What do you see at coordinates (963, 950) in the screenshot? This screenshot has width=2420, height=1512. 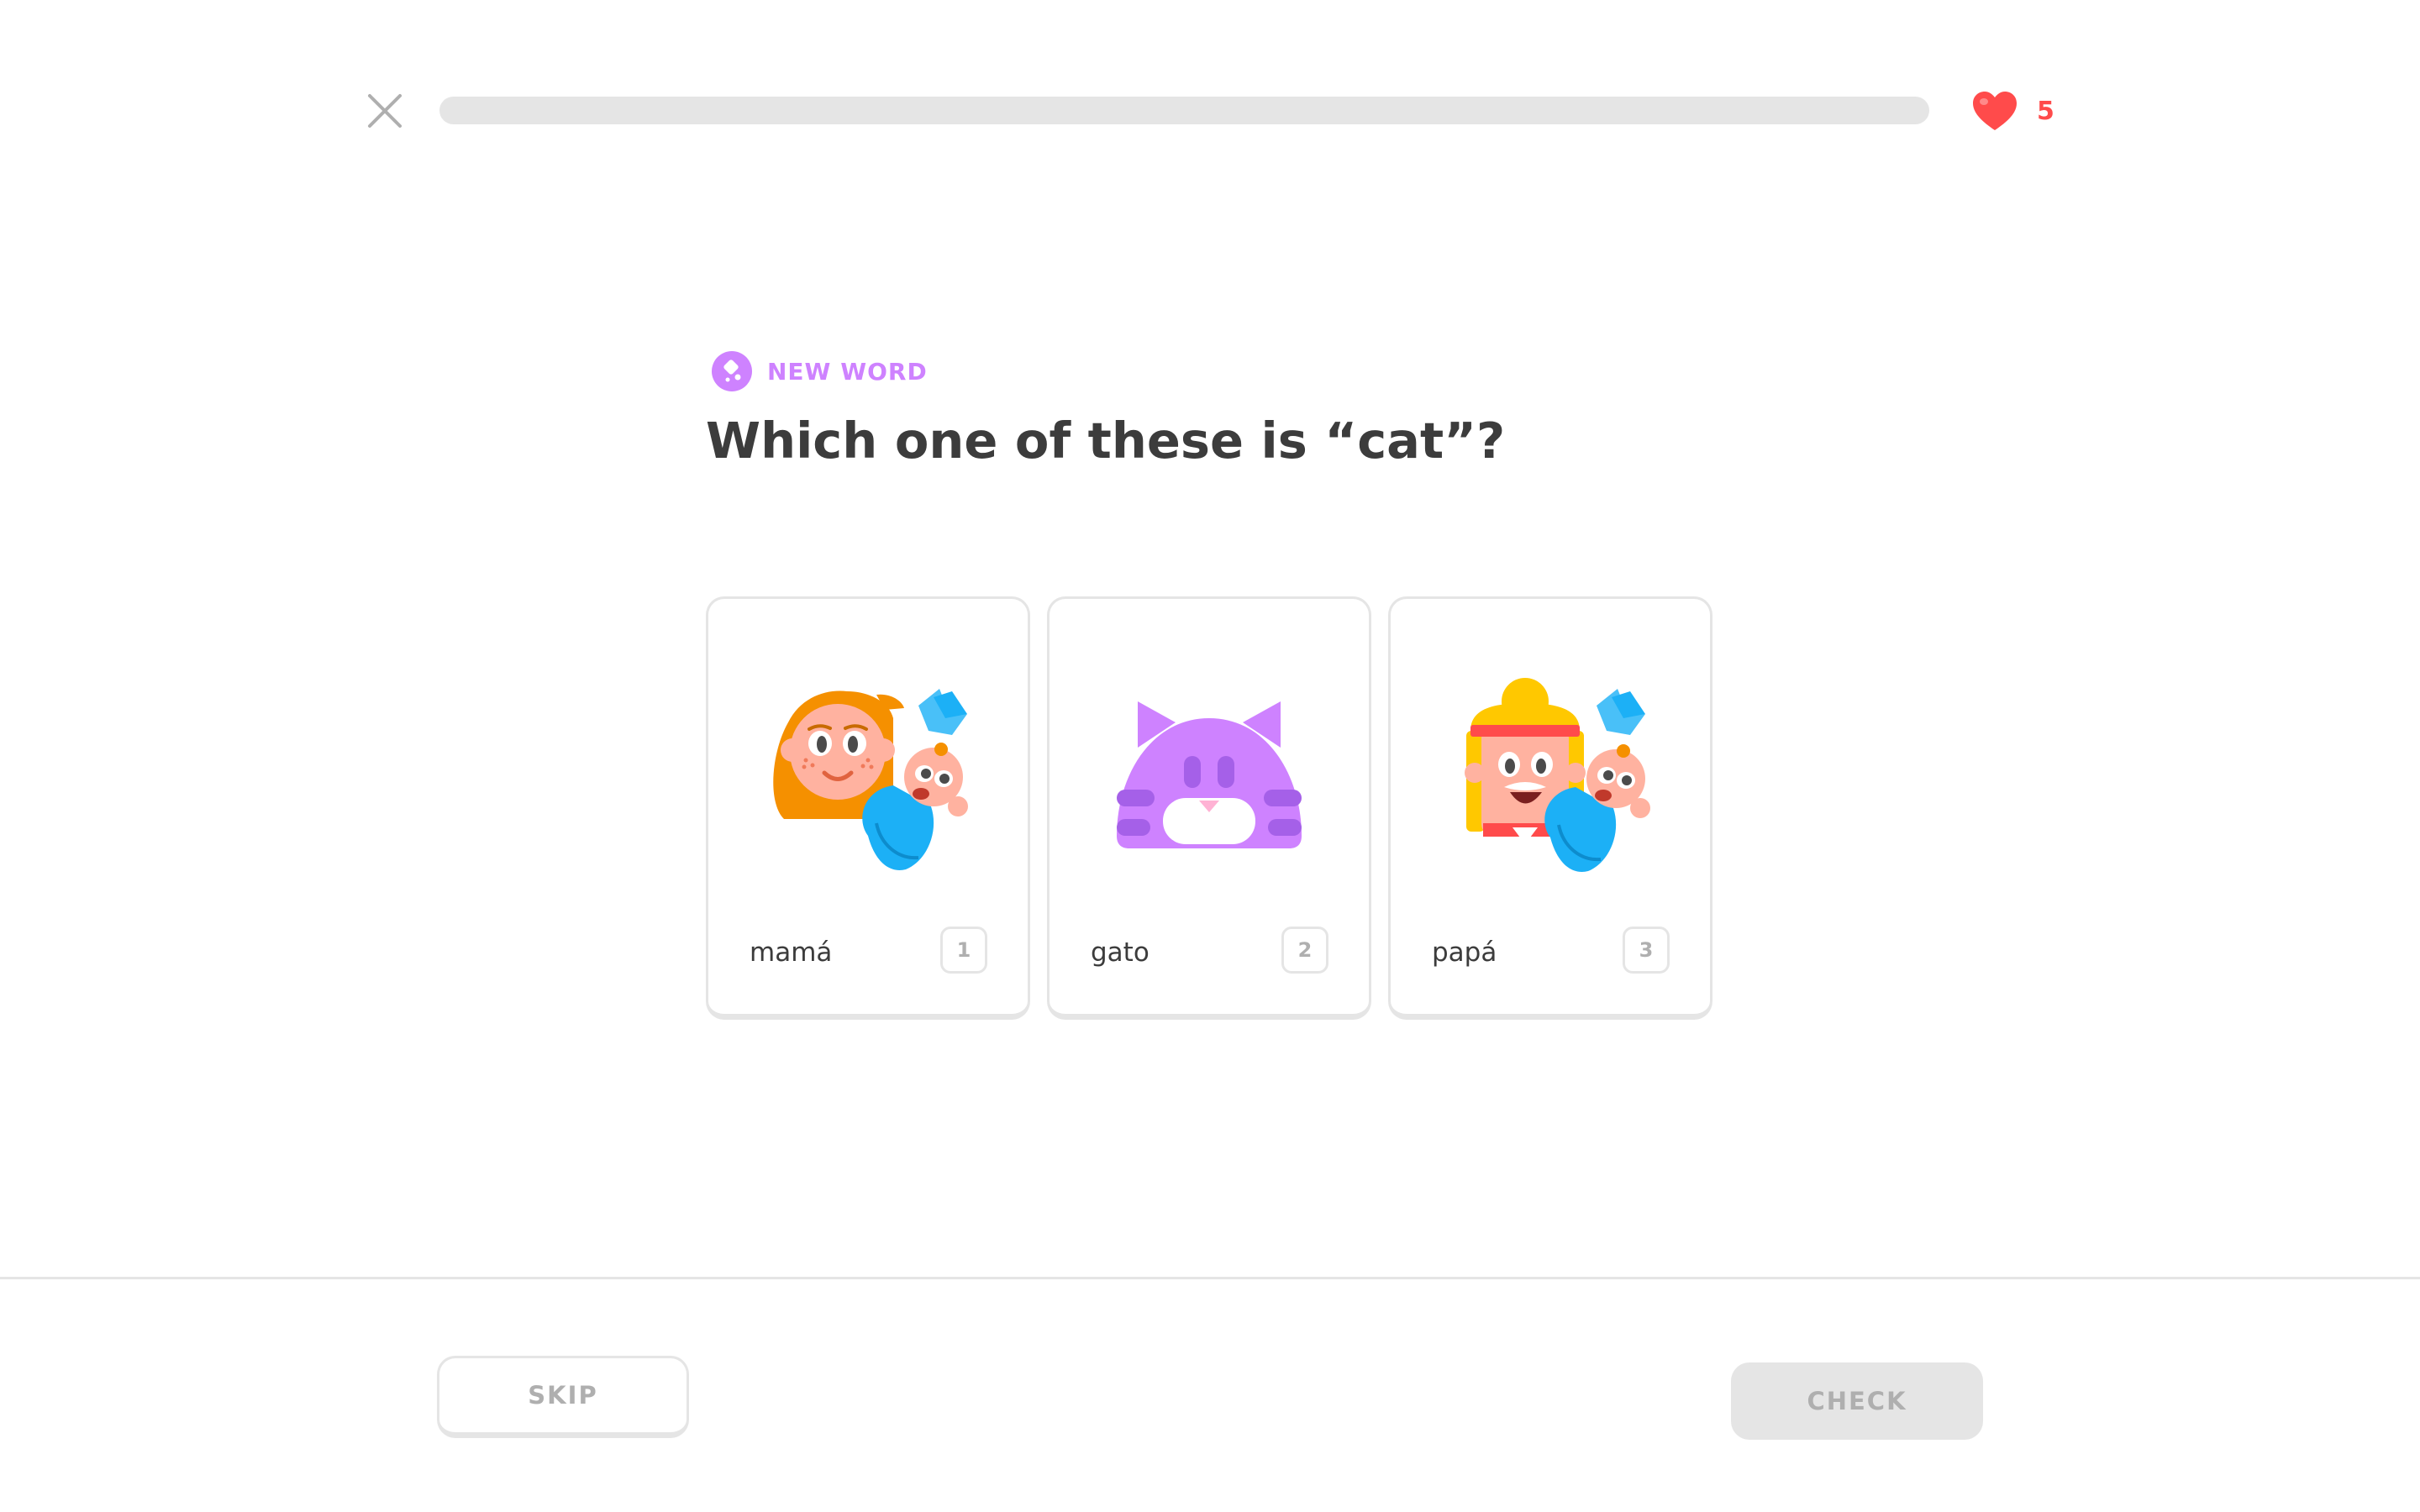 I see `choice-shortcut-key: 1` at bounding box center [963, 950].